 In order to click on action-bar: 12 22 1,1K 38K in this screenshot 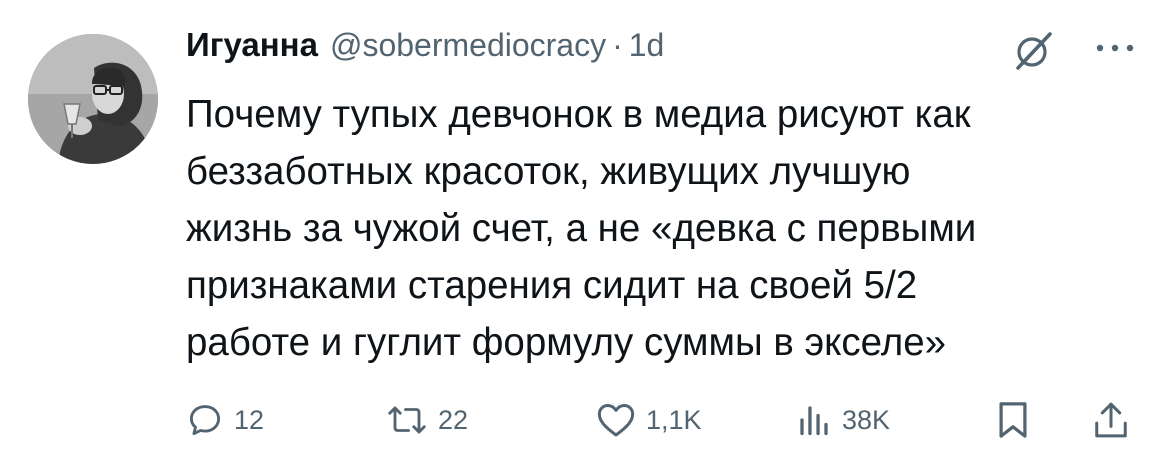, I will do `click(666, 420)`.